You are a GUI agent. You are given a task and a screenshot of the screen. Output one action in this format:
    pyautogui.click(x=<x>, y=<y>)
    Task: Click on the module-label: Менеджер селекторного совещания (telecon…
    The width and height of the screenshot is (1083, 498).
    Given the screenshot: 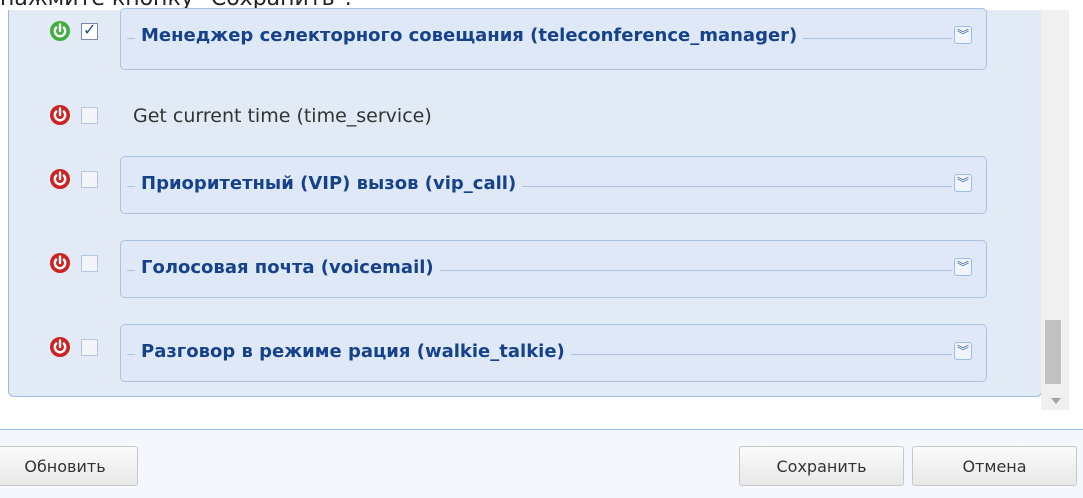 What is the action you would take?
    pyautogui.click(x=469, y=35)
    